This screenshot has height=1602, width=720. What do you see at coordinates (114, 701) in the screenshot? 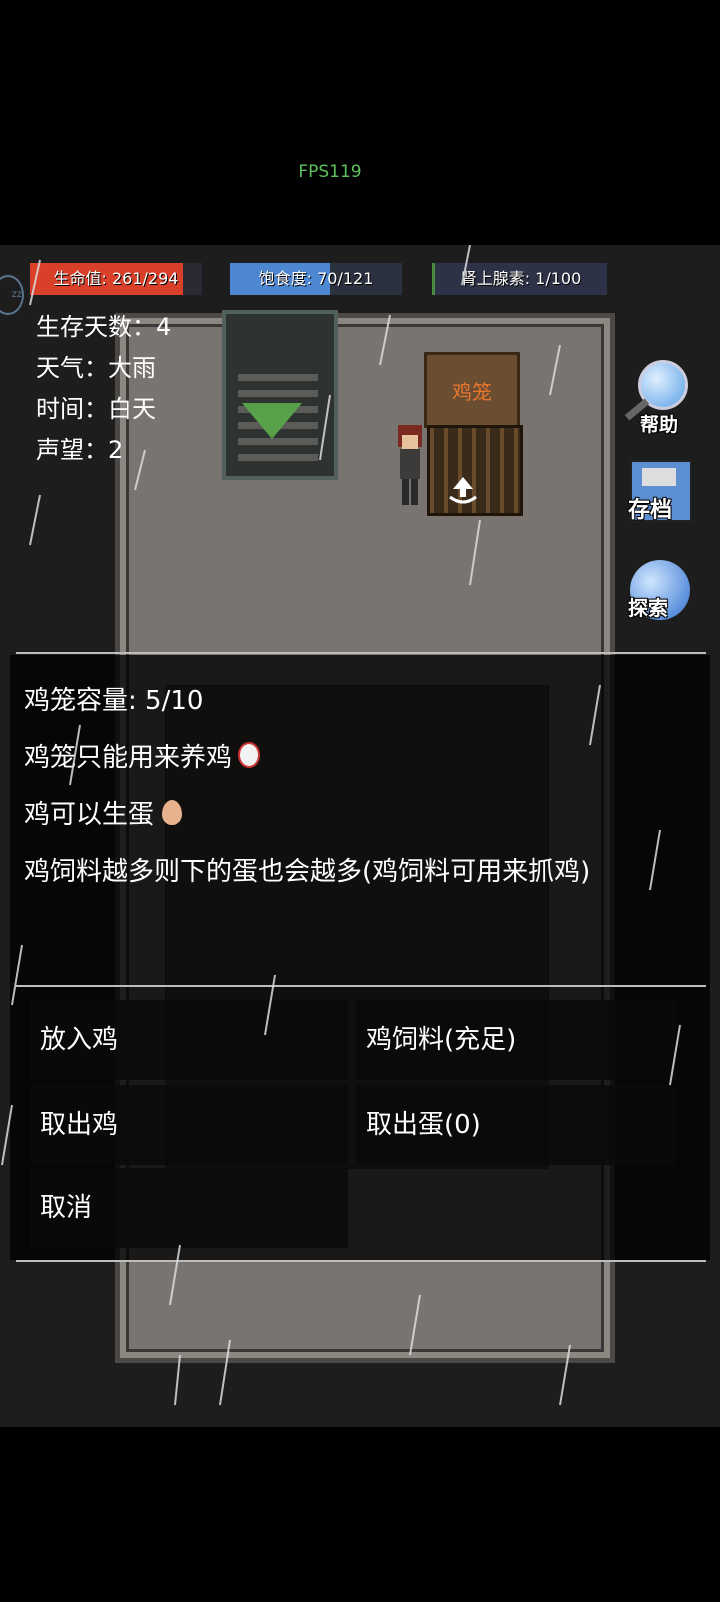
I see `coop-capacity: 鸡笼容量: 5/10` at bounding box center [114, 701].